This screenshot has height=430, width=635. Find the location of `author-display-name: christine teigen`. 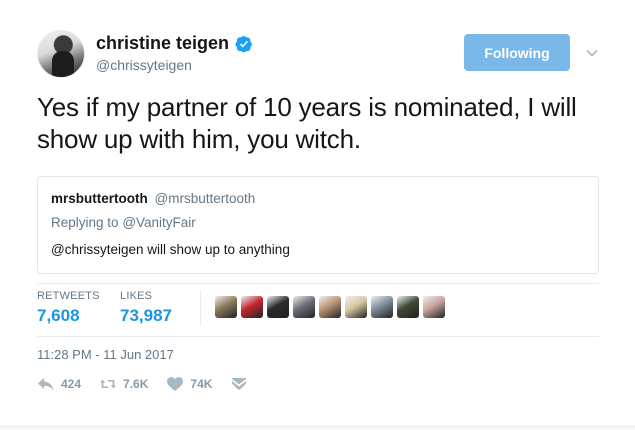

author-display-name: christine teigen is located at coordinates (162, 43).